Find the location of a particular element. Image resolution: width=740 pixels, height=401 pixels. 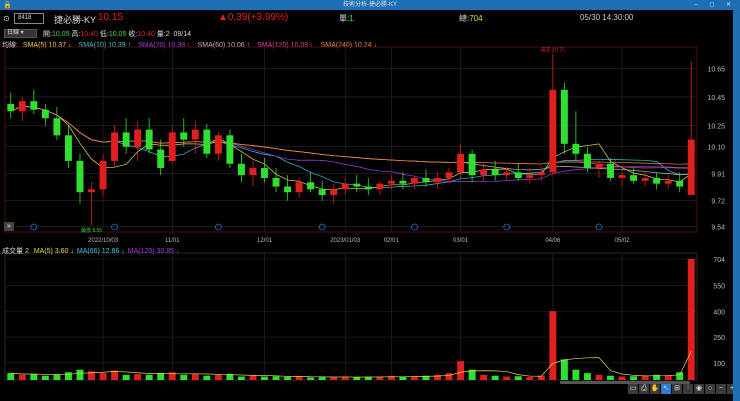

date-tick-label: 05/02 is located at coordinates (623, 241).